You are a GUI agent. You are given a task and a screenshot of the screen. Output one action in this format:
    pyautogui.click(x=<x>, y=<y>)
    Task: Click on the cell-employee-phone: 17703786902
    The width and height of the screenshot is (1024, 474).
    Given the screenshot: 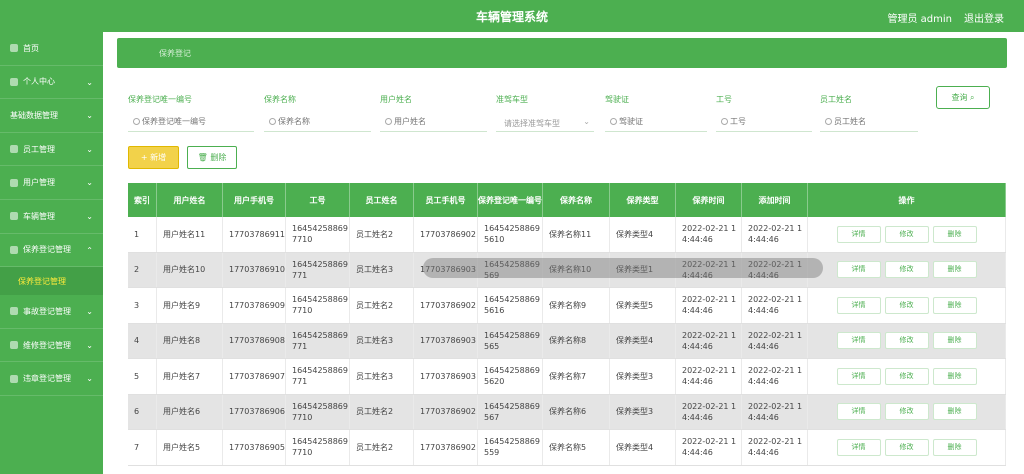 What is the action you would take?
    pyautogui.click(x=446, y=447)
    